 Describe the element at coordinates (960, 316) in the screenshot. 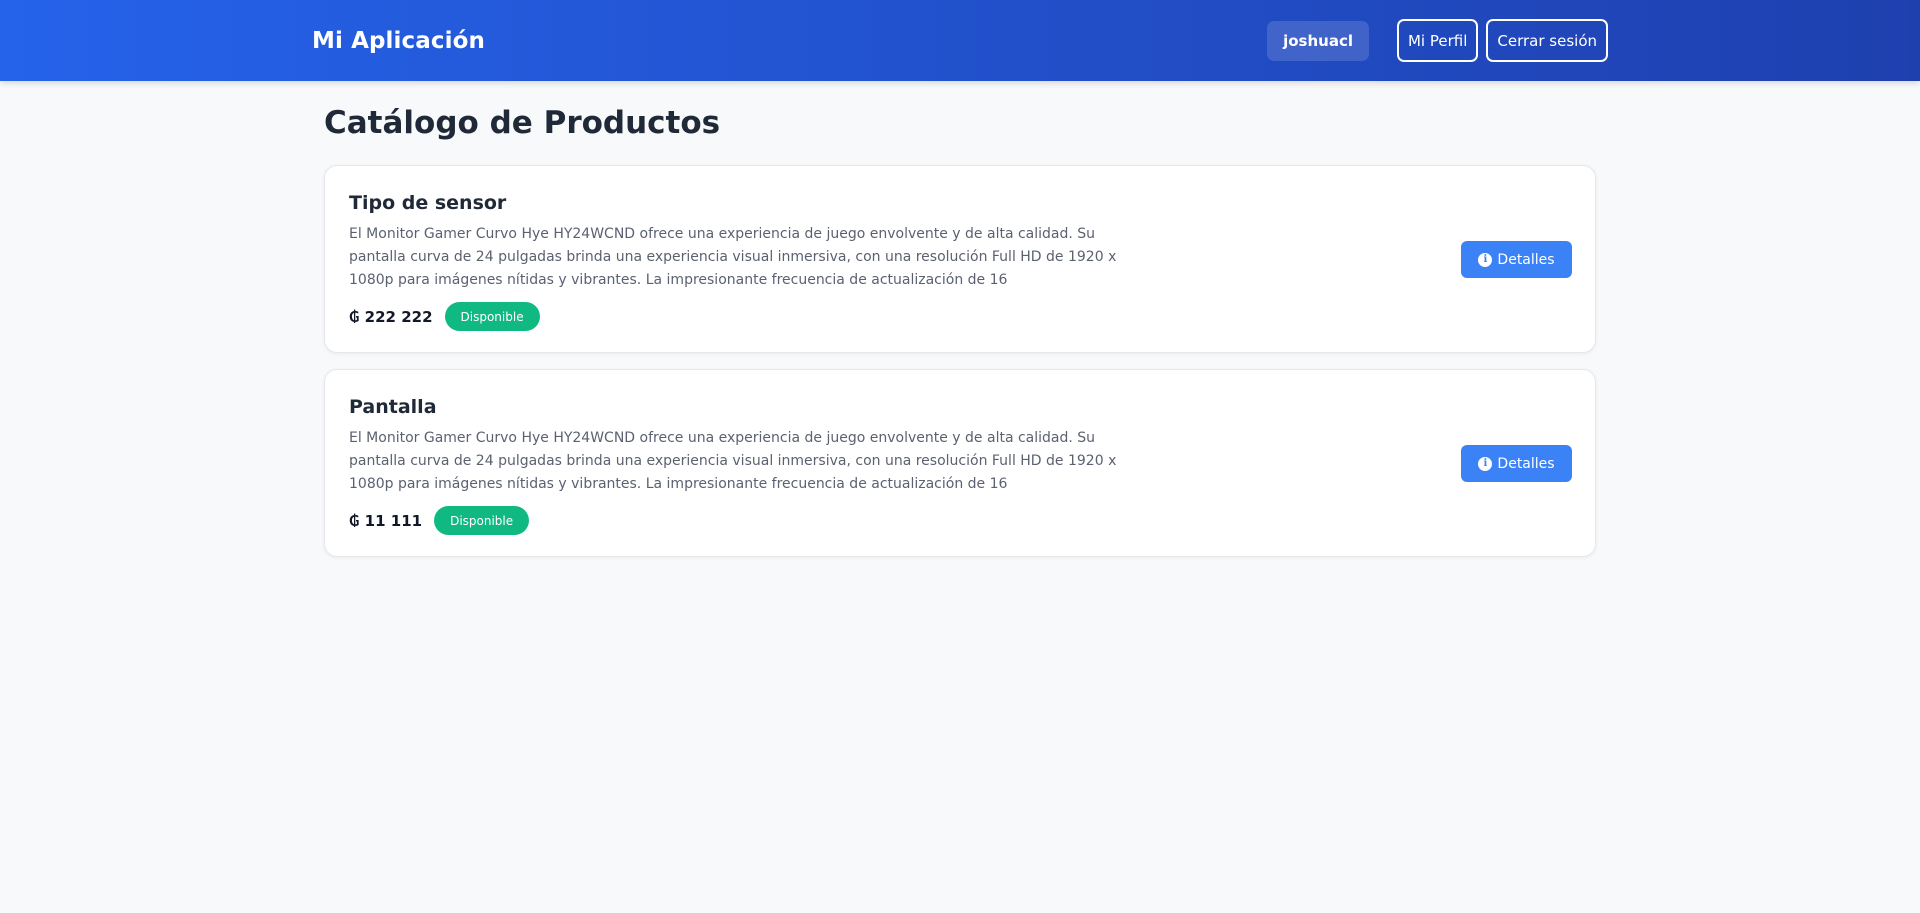

I see `product-meta: ₲ 222 222 Disponible` at that location.